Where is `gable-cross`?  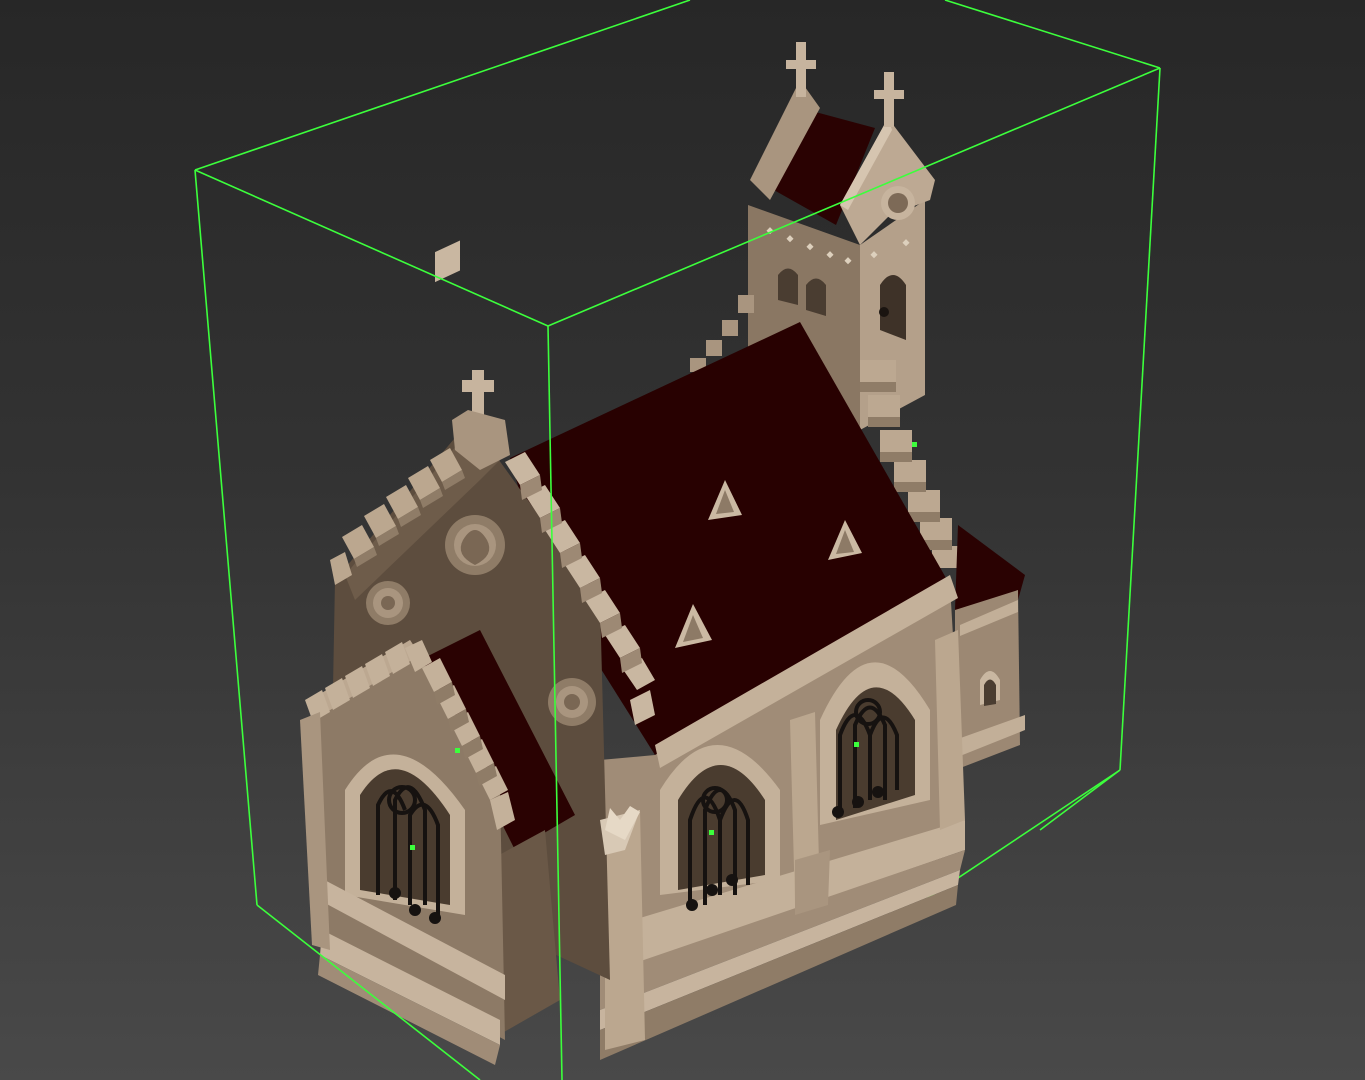 gable-cross is located at coordinates (478, 392).